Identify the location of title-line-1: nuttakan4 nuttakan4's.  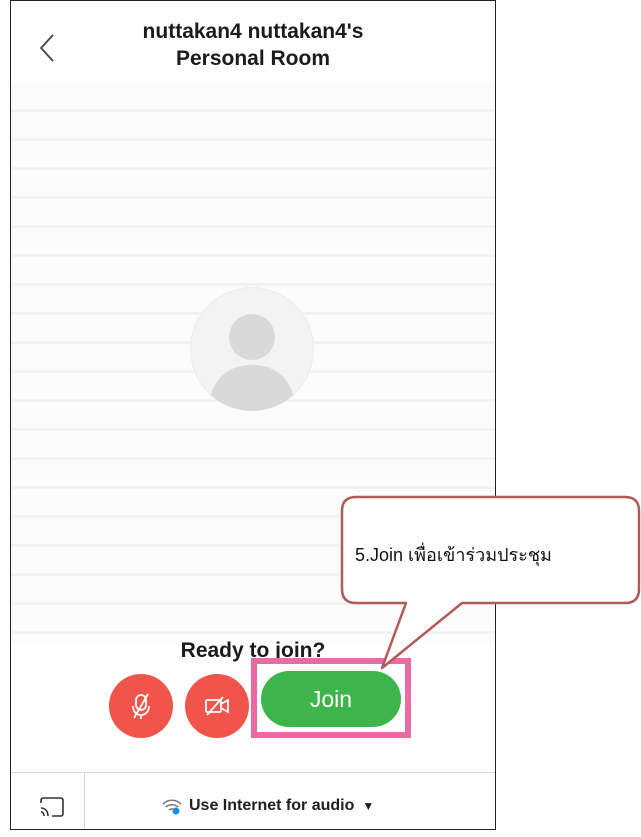
(253, 31).